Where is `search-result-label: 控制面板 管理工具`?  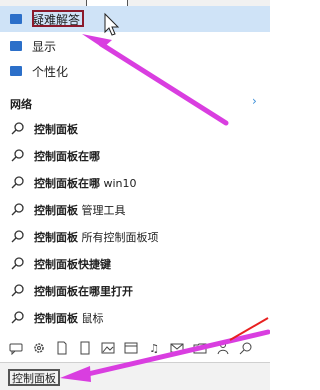
search-result-label: 控制面板 管理工具 is located at coordinates (80, 210).